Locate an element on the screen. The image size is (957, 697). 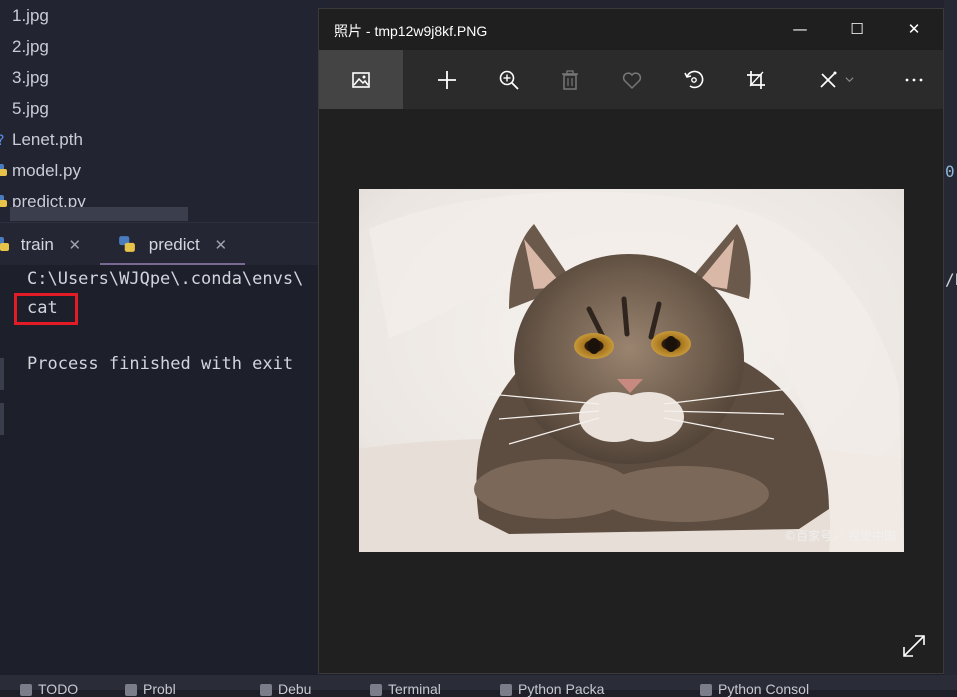
delete-button is located at coordinates (570, 79).